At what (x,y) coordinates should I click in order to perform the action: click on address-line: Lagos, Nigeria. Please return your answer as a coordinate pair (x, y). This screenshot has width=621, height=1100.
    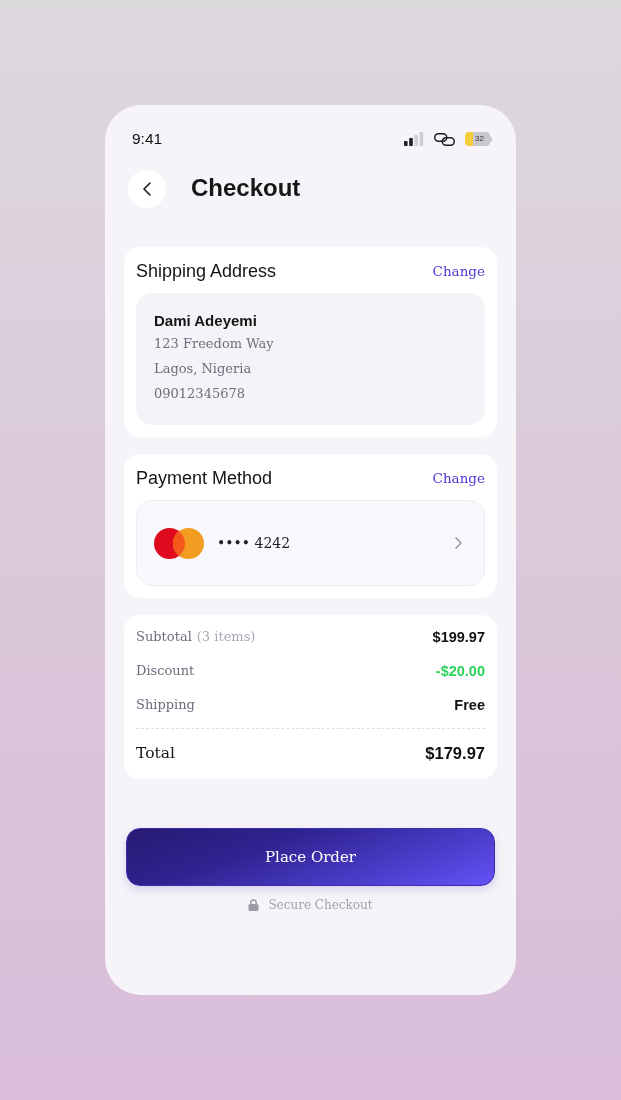
    Looking at the image, I should click on (203, 369).